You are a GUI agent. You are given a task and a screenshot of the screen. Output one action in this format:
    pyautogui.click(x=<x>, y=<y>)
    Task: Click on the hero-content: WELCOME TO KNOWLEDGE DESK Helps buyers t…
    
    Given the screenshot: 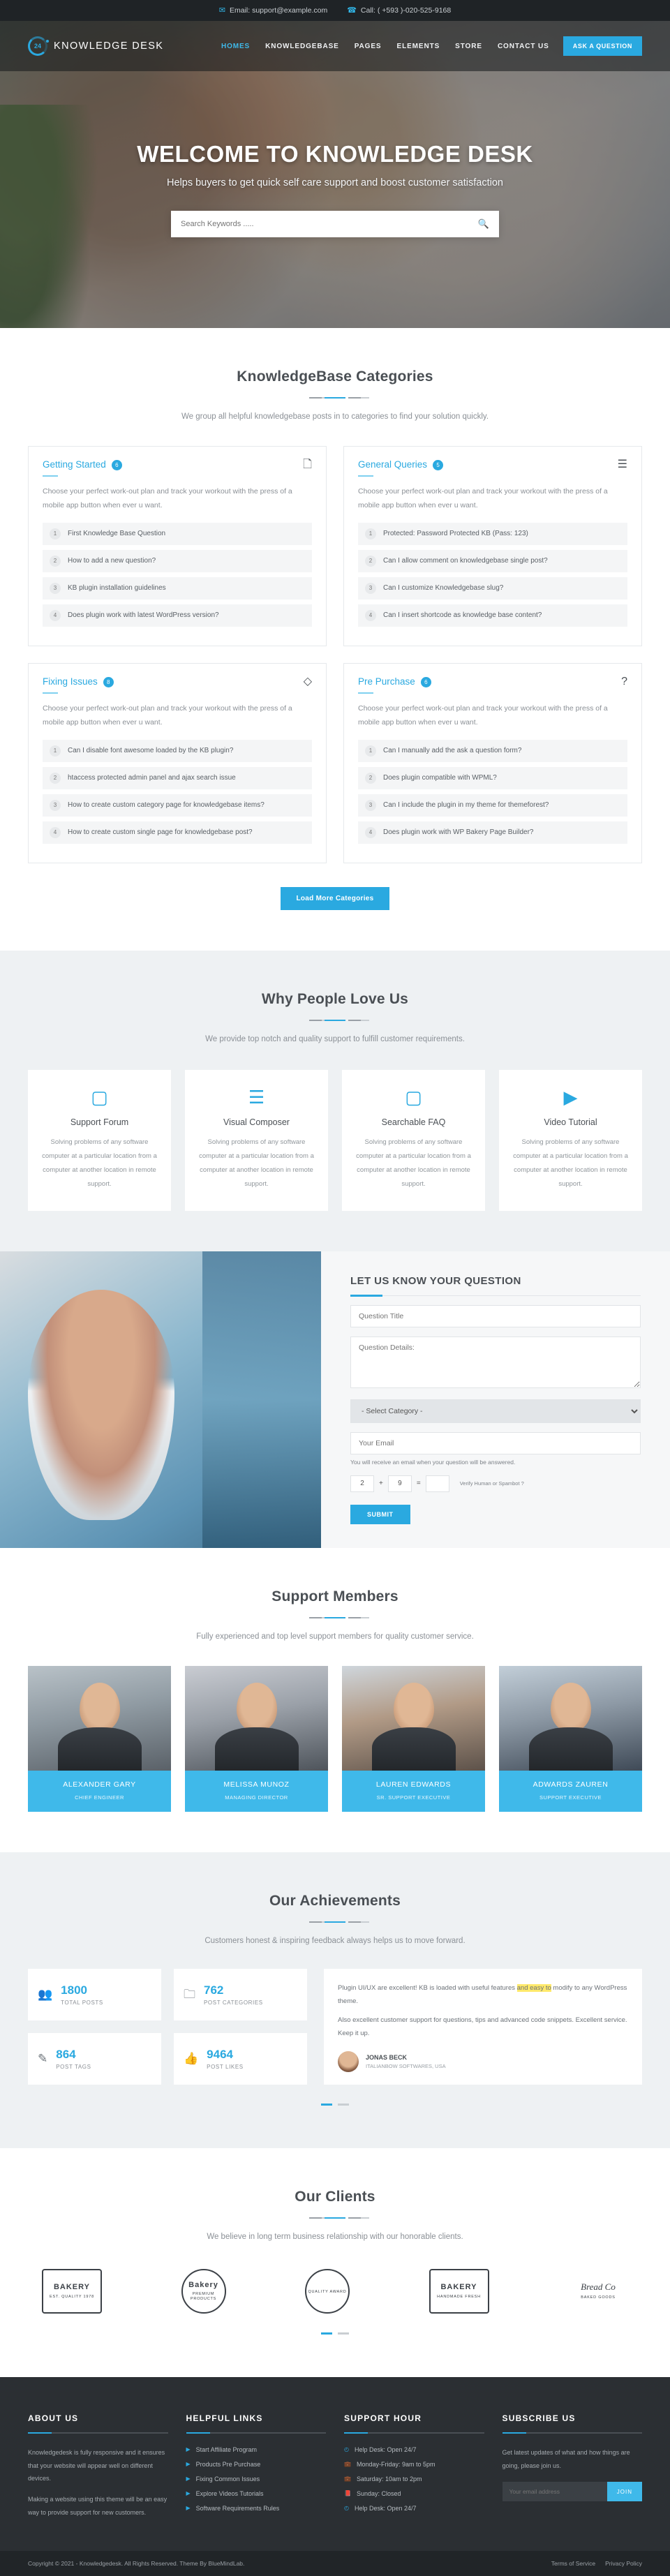 What is the action you would take?
    pyautogui.click(x=335, y=154)
    